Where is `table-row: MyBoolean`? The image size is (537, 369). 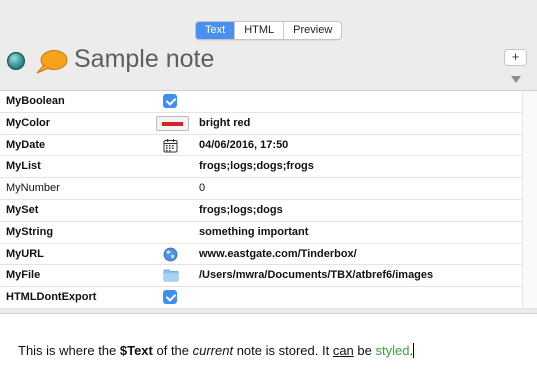
table-row: MyBoolean is located at coordinates (268, 102).